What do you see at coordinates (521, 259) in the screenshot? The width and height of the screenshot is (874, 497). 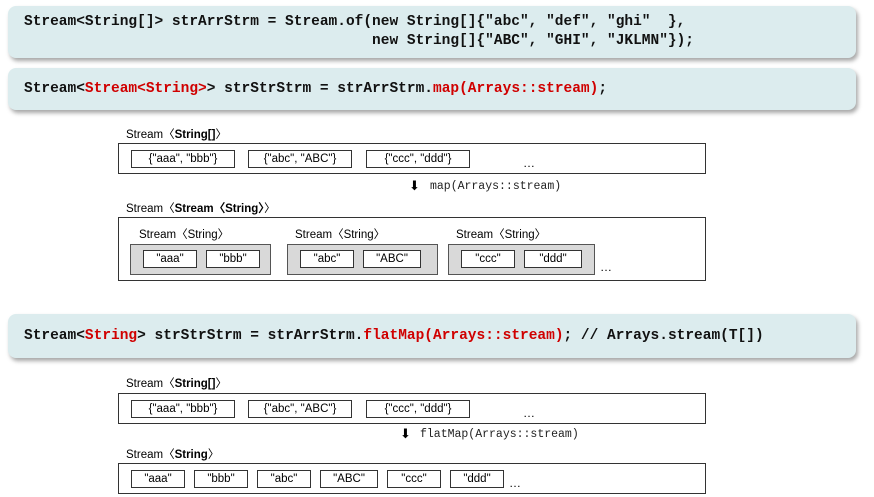 I see `inner-stream: "ccc" "ddd"` at bounding box center [521, 259].